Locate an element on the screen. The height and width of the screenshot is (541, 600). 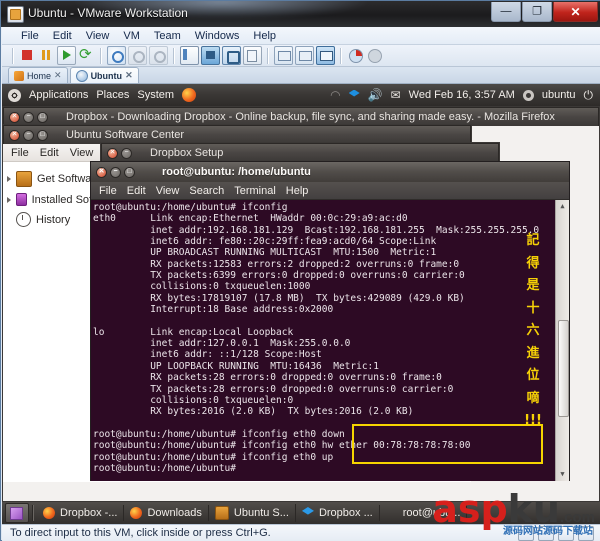
dropbox-icon is located at coordinates (307, 511).